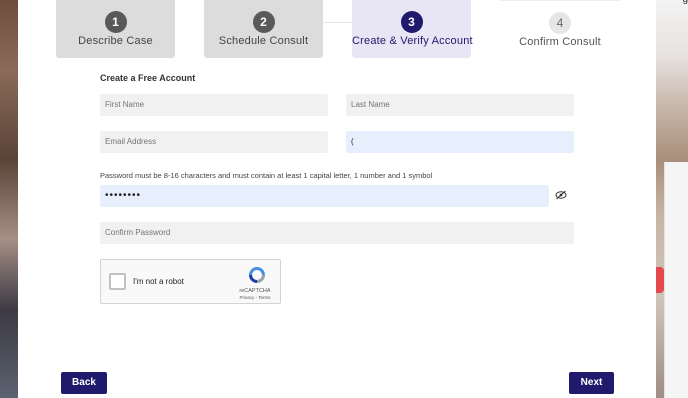  I want to click on step-label: Describe Case, so click(115, 41).